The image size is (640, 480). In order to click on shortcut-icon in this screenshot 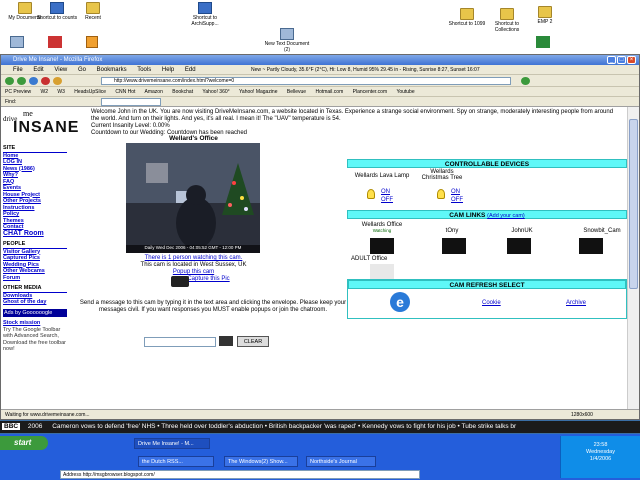, I will do `click(205, 8)`.